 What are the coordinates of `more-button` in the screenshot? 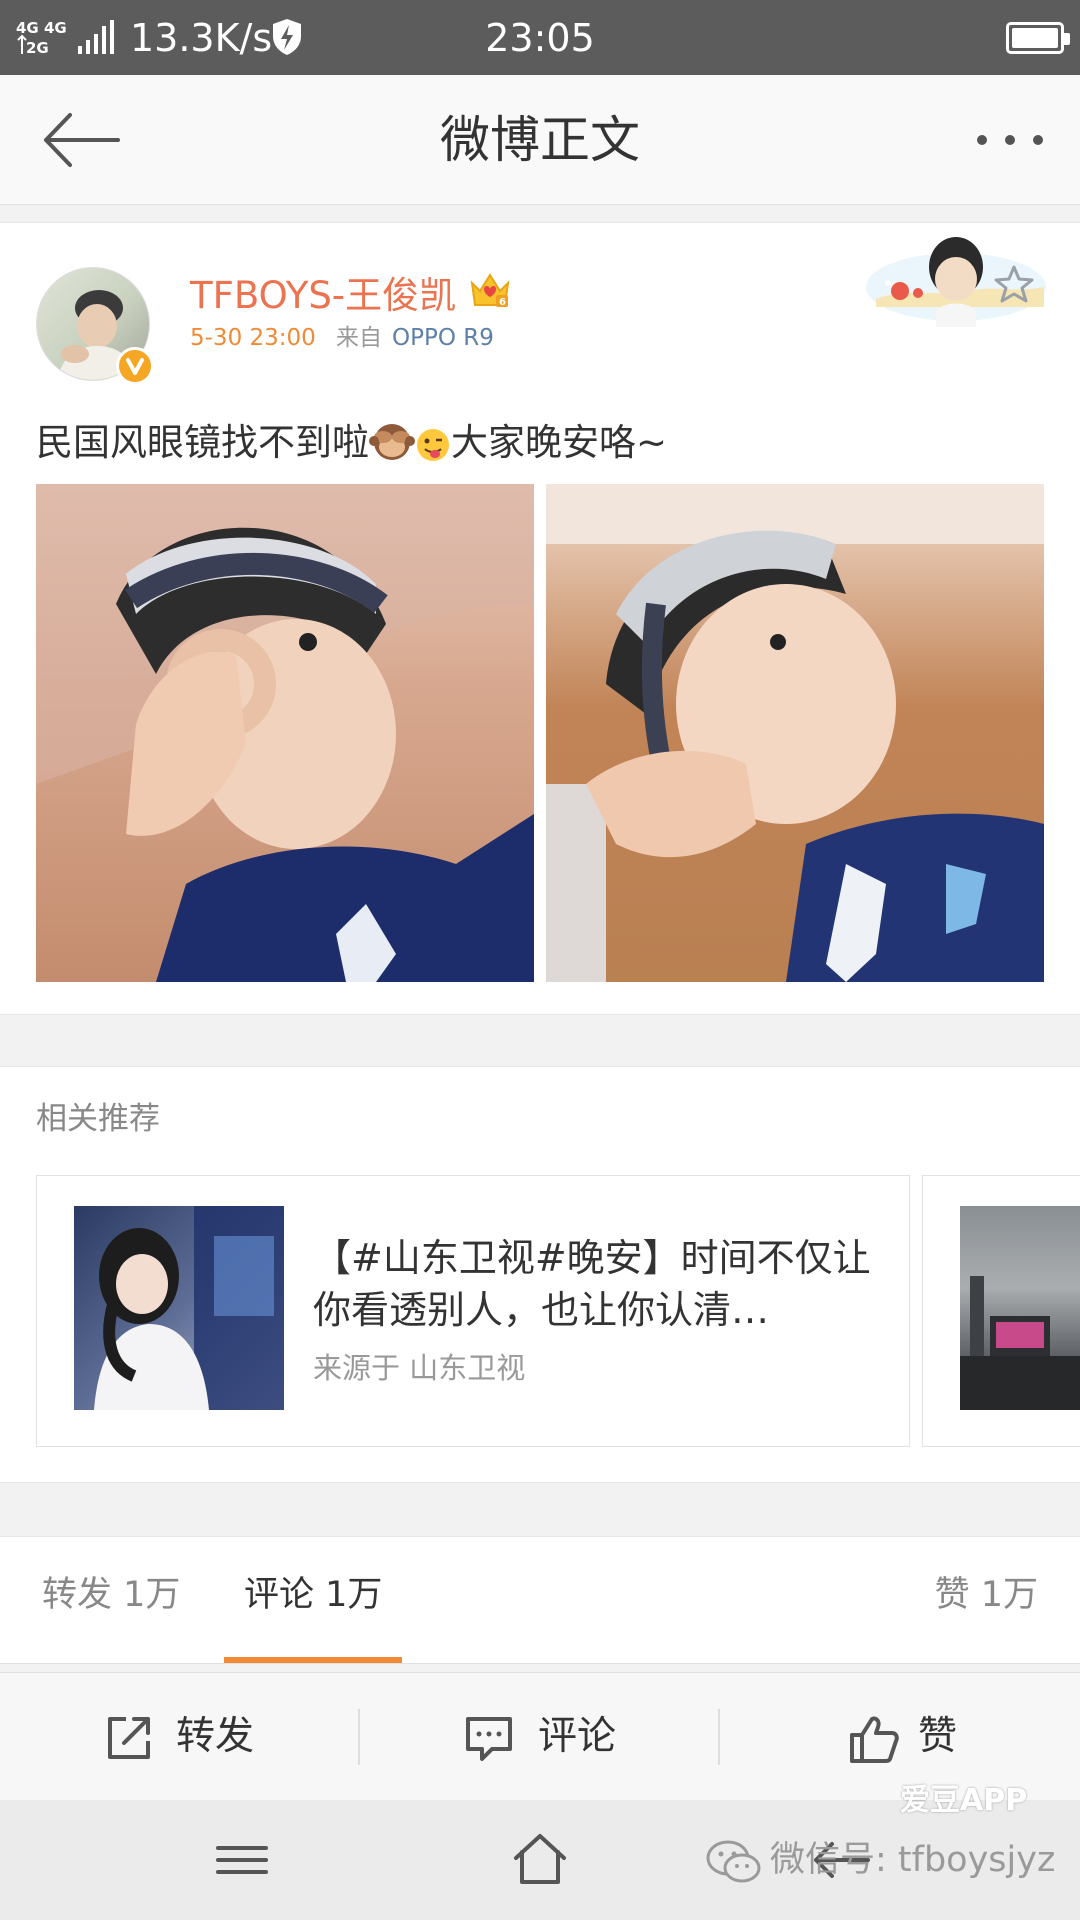 It's located at (1010, 140).